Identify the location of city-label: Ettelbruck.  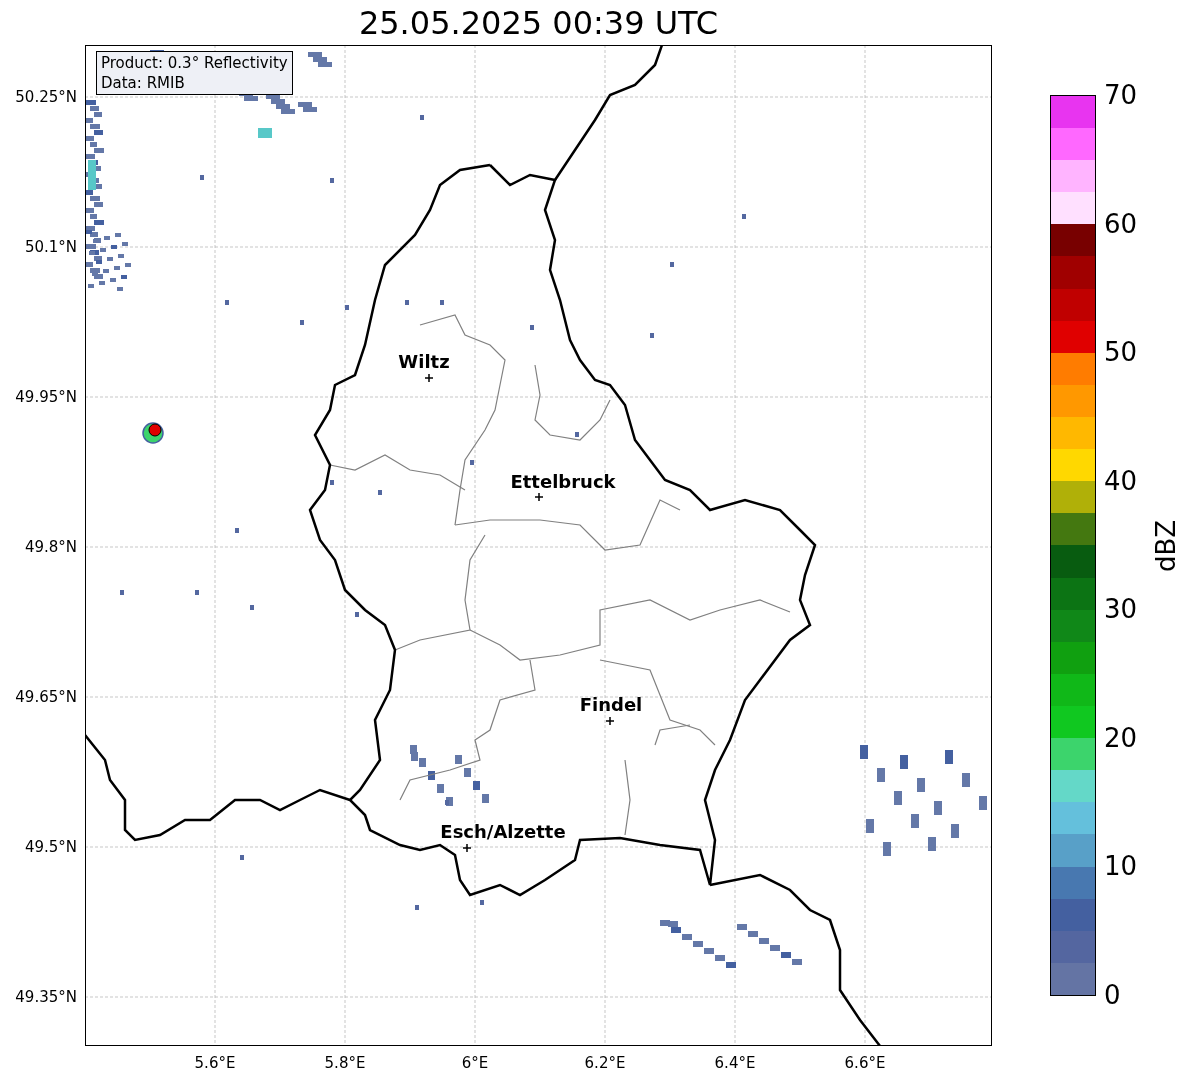
(563, 482).